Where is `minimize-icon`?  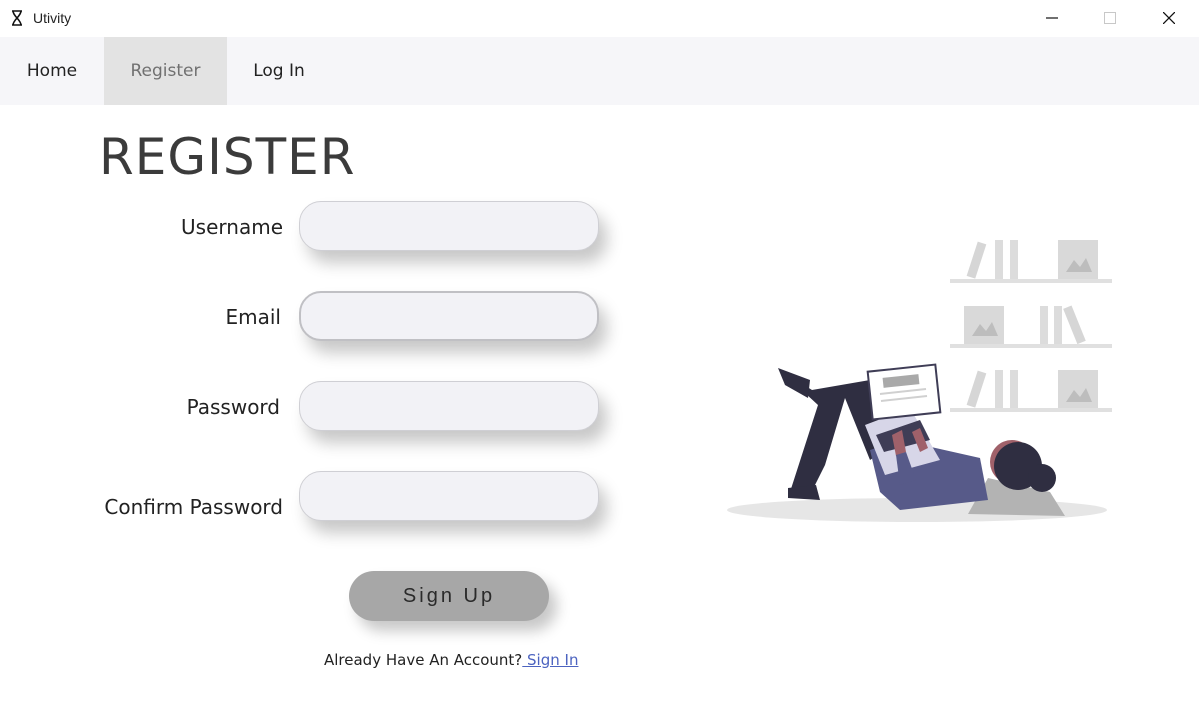 minimize-icon is located at coordinates (1052, 18).